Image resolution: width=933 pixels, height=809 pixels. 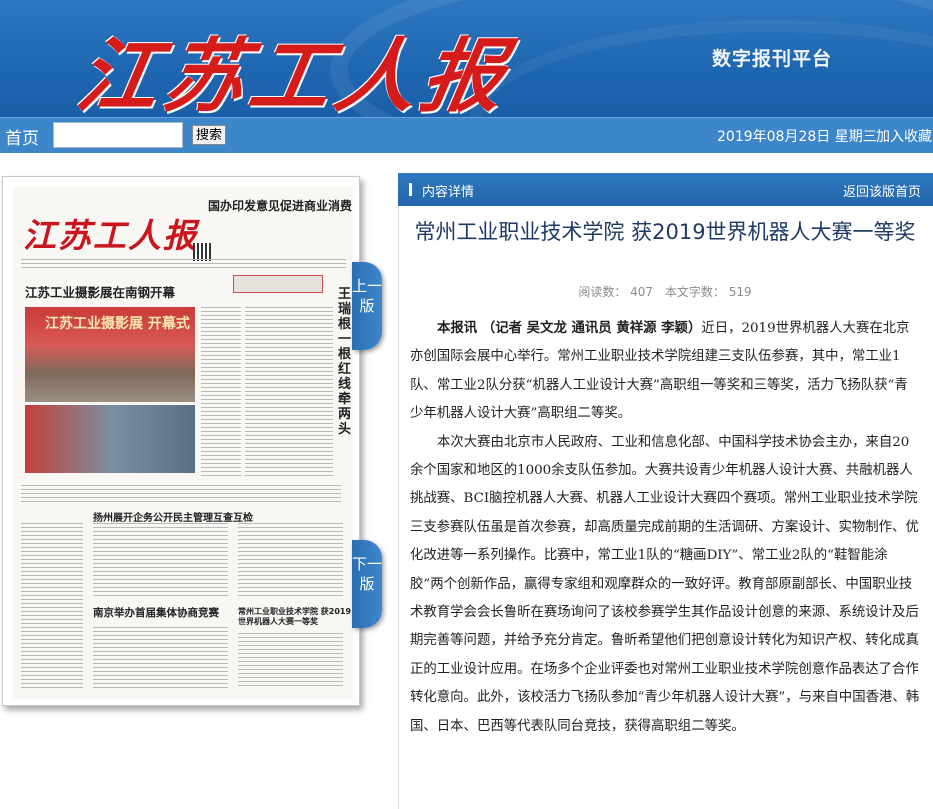 I want to click on prev-page-button: 上一版, so click(x=367, y=306).